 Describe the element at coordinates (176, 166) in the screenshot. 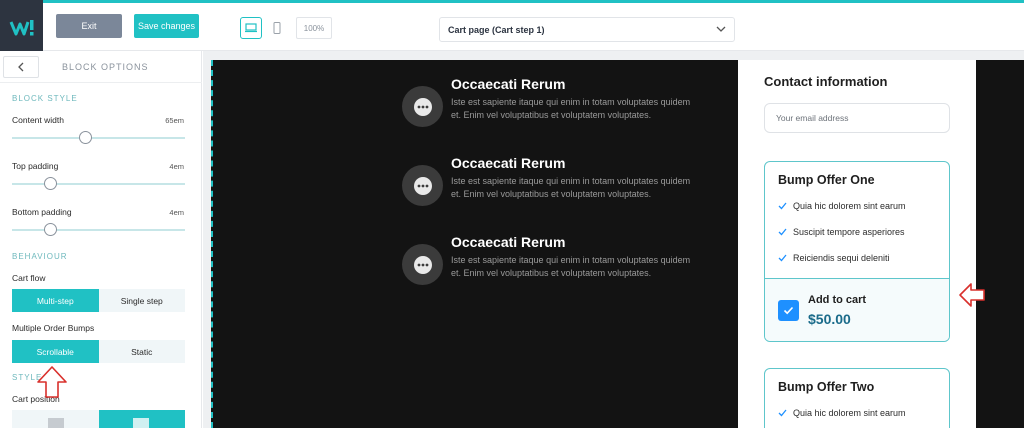

I see `top-padding-value: 4em` at that location.